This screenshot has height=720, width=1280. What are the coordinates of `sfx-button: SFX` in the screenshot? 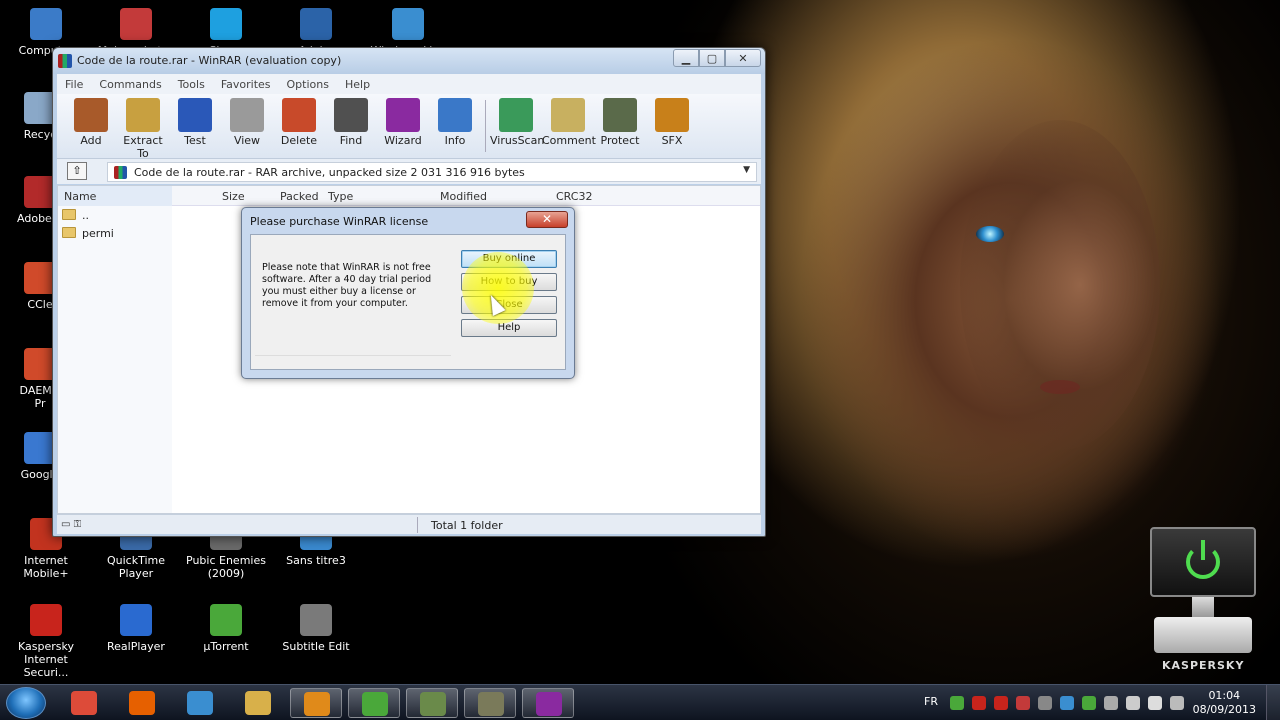 It's located at (672, 120).